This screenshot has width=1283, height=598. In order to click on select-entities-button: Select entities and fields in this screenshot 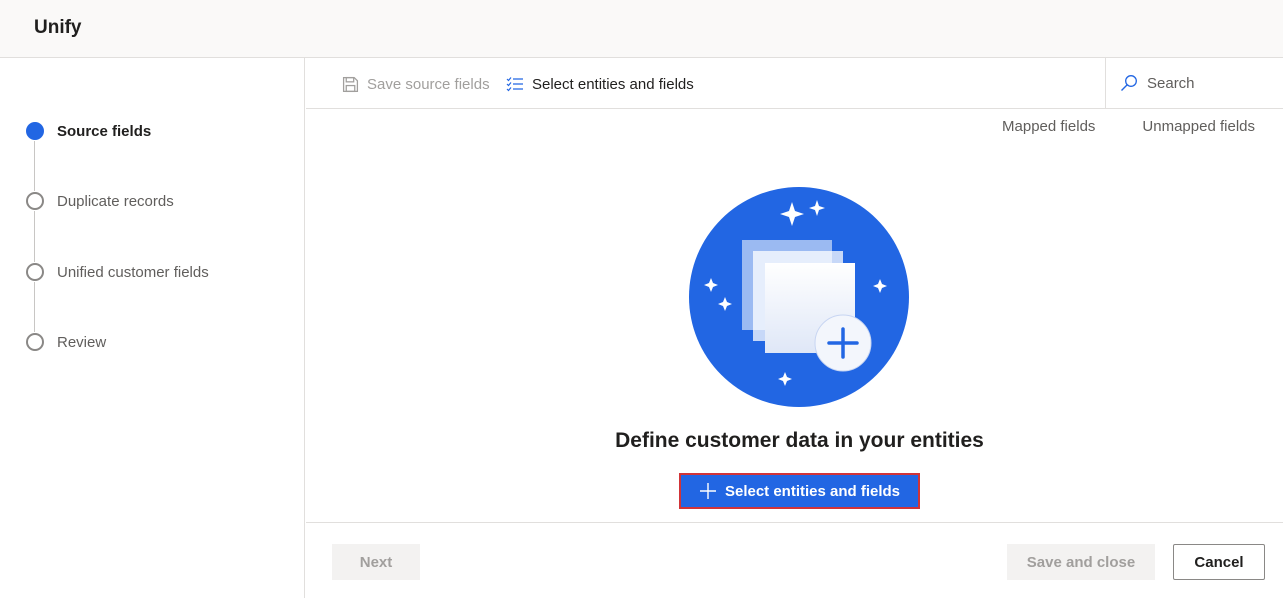, I will do `click(799, 491)`.